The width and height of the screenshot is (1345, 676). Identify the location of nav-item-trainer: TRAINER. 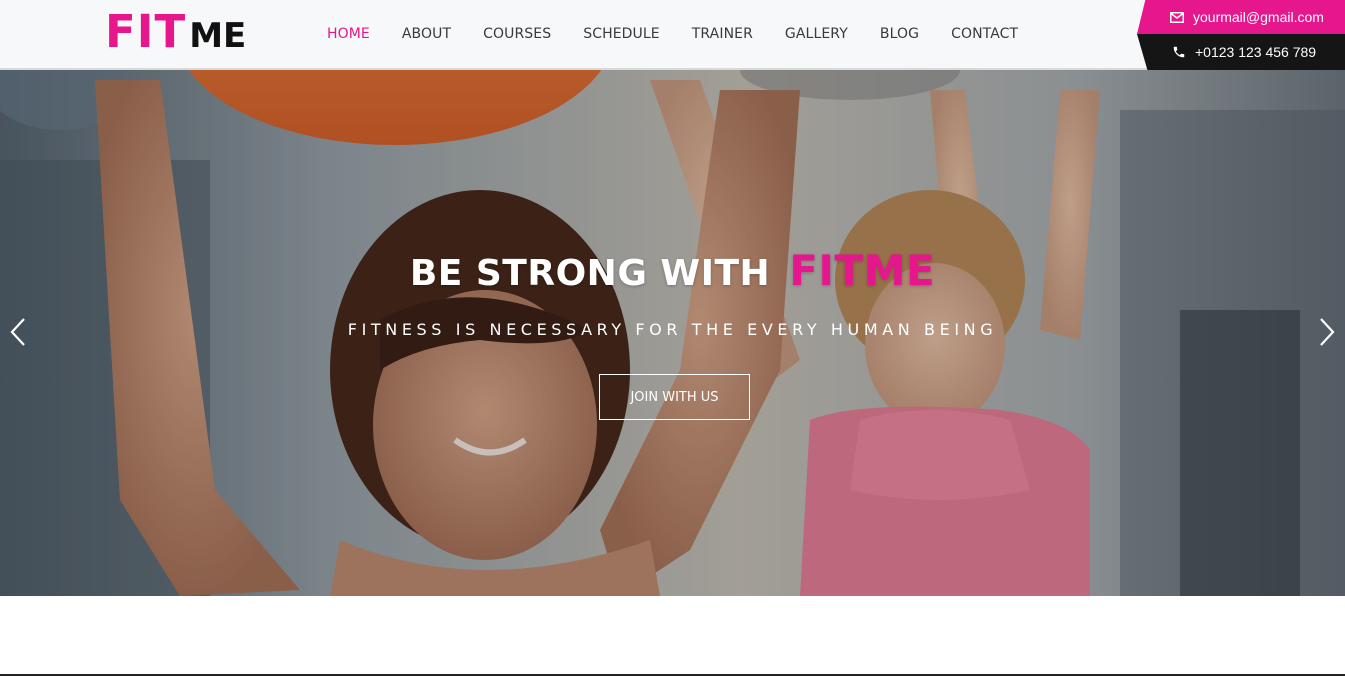
(722, 34).